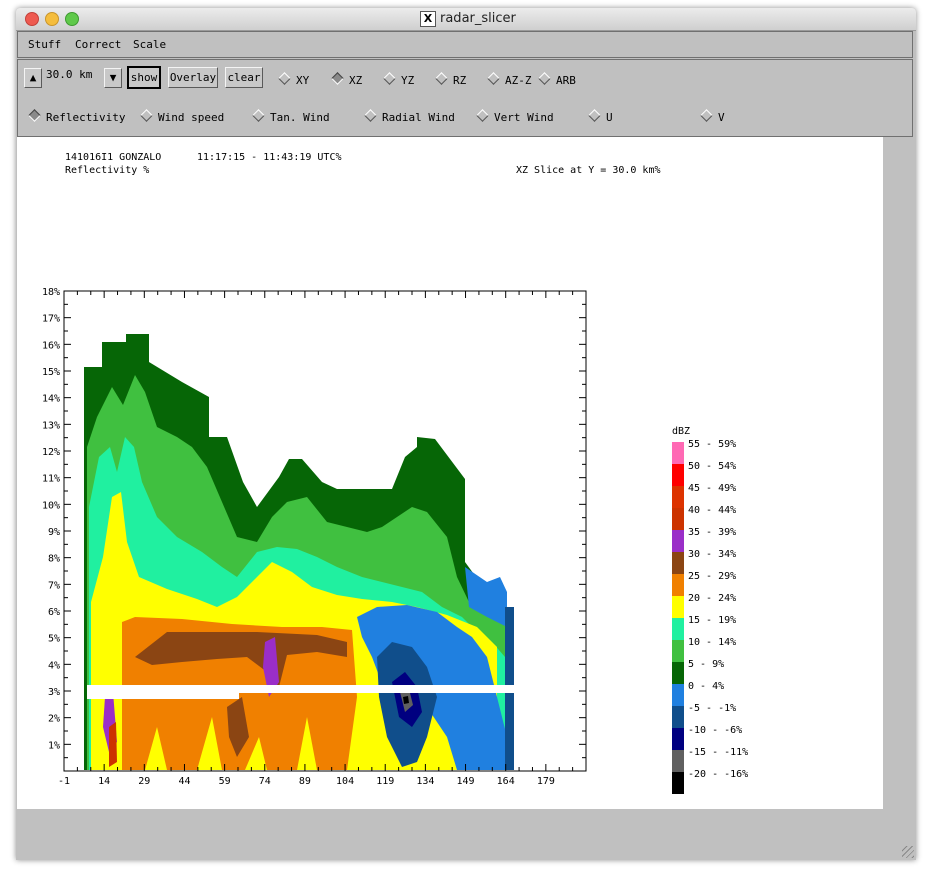 The image size is (932, 884). I want to click on y-tick-label: 9%, so click(54, 532).